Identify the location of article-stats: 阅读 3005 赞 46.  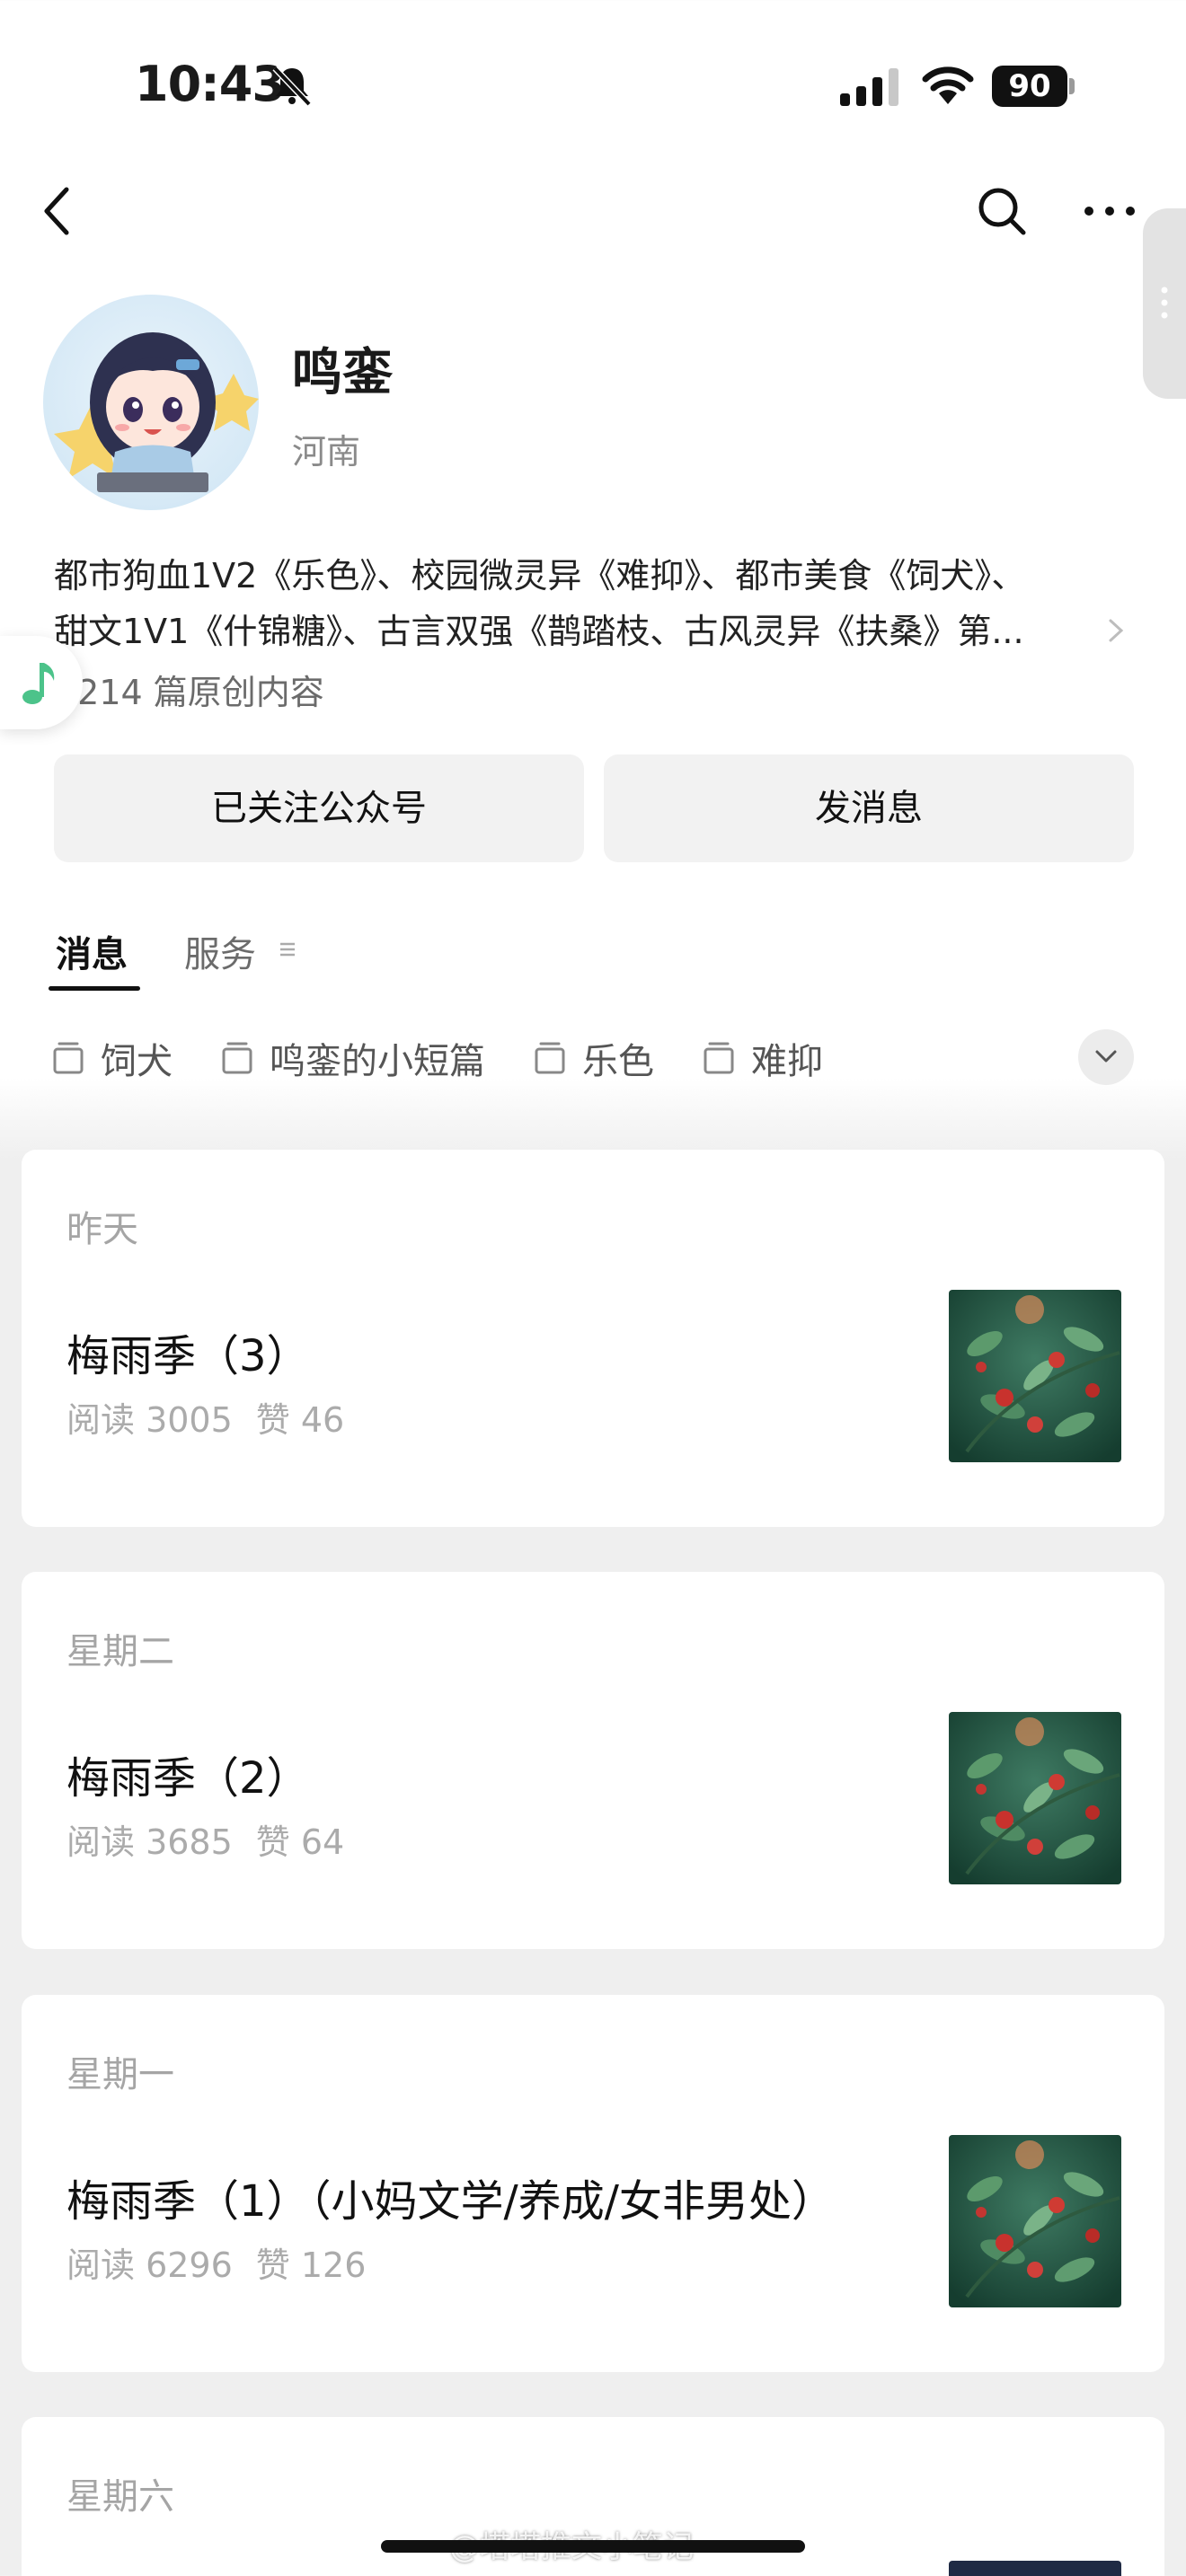
(205, 1417).